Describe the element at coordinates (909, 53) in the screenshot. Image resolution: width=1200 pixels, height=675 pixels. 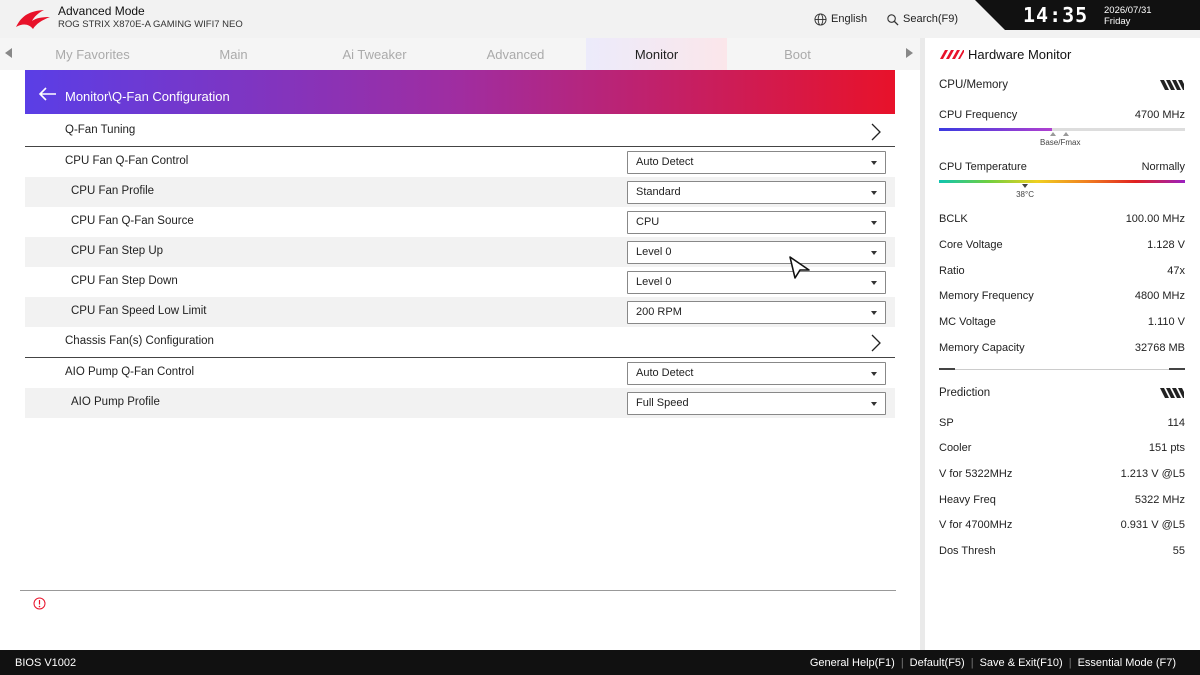
I see `tab-scroll-right-icon` at that location.